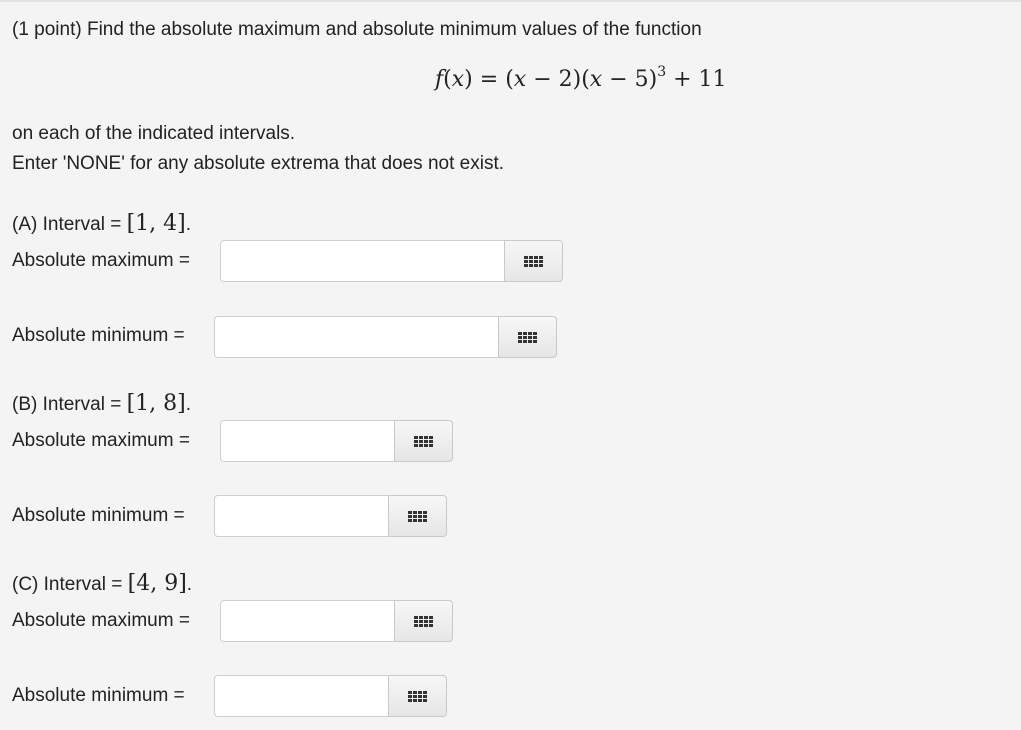 Image resolution: width=1021 pixels, height=730 pixels. I want to click on part-a-max-palette-button, so click(533, 261).